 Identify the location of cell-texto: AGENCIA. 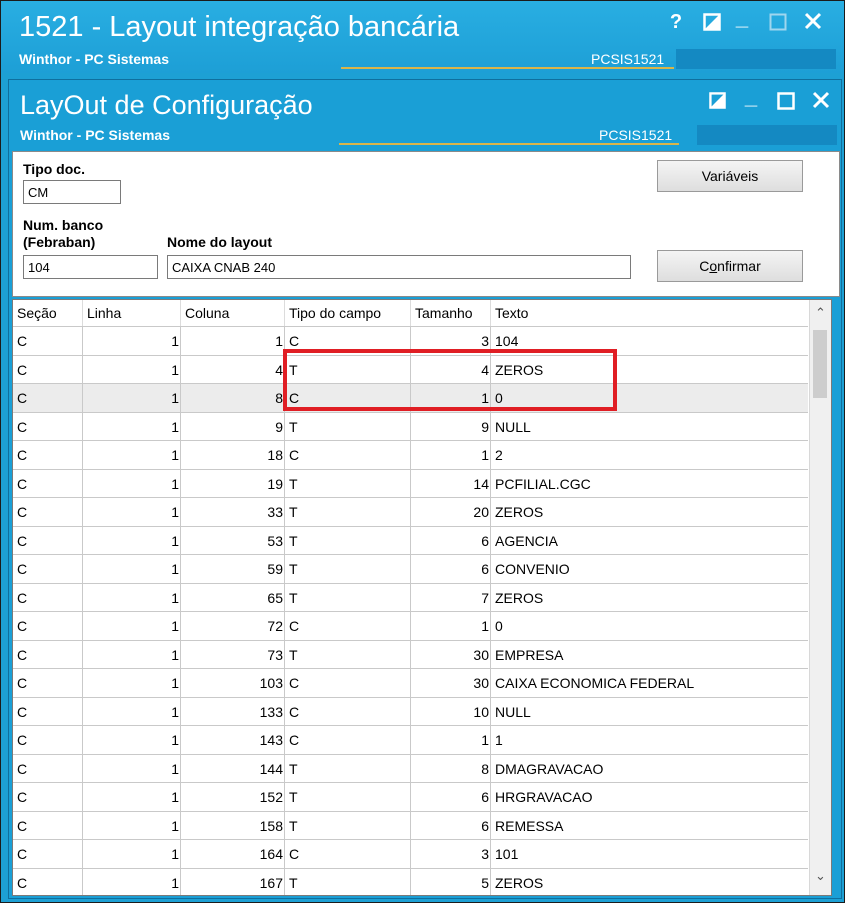
(649, 541).